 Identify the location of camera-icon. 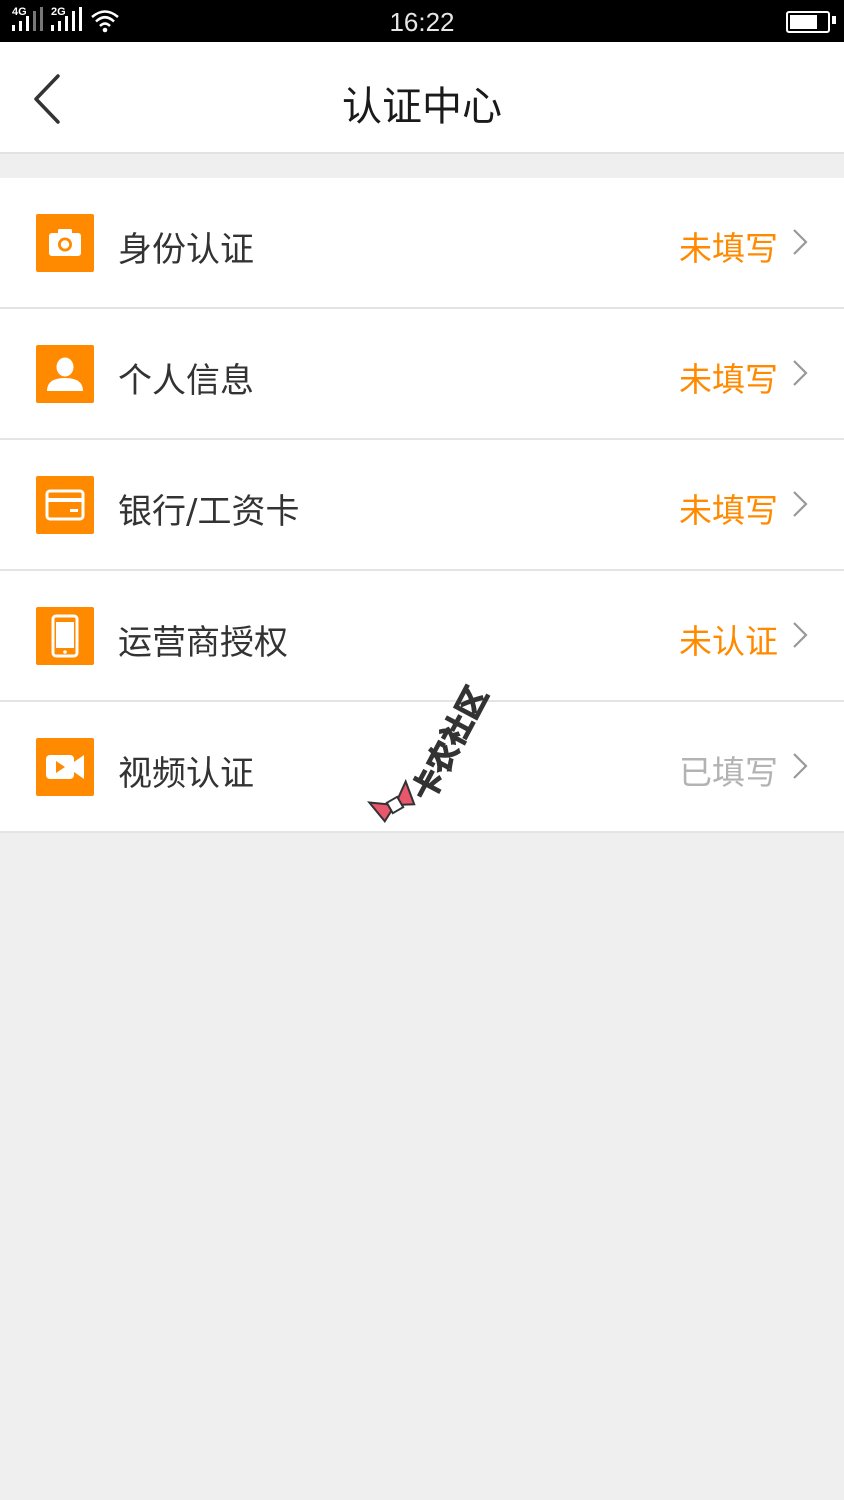
(65, 243).